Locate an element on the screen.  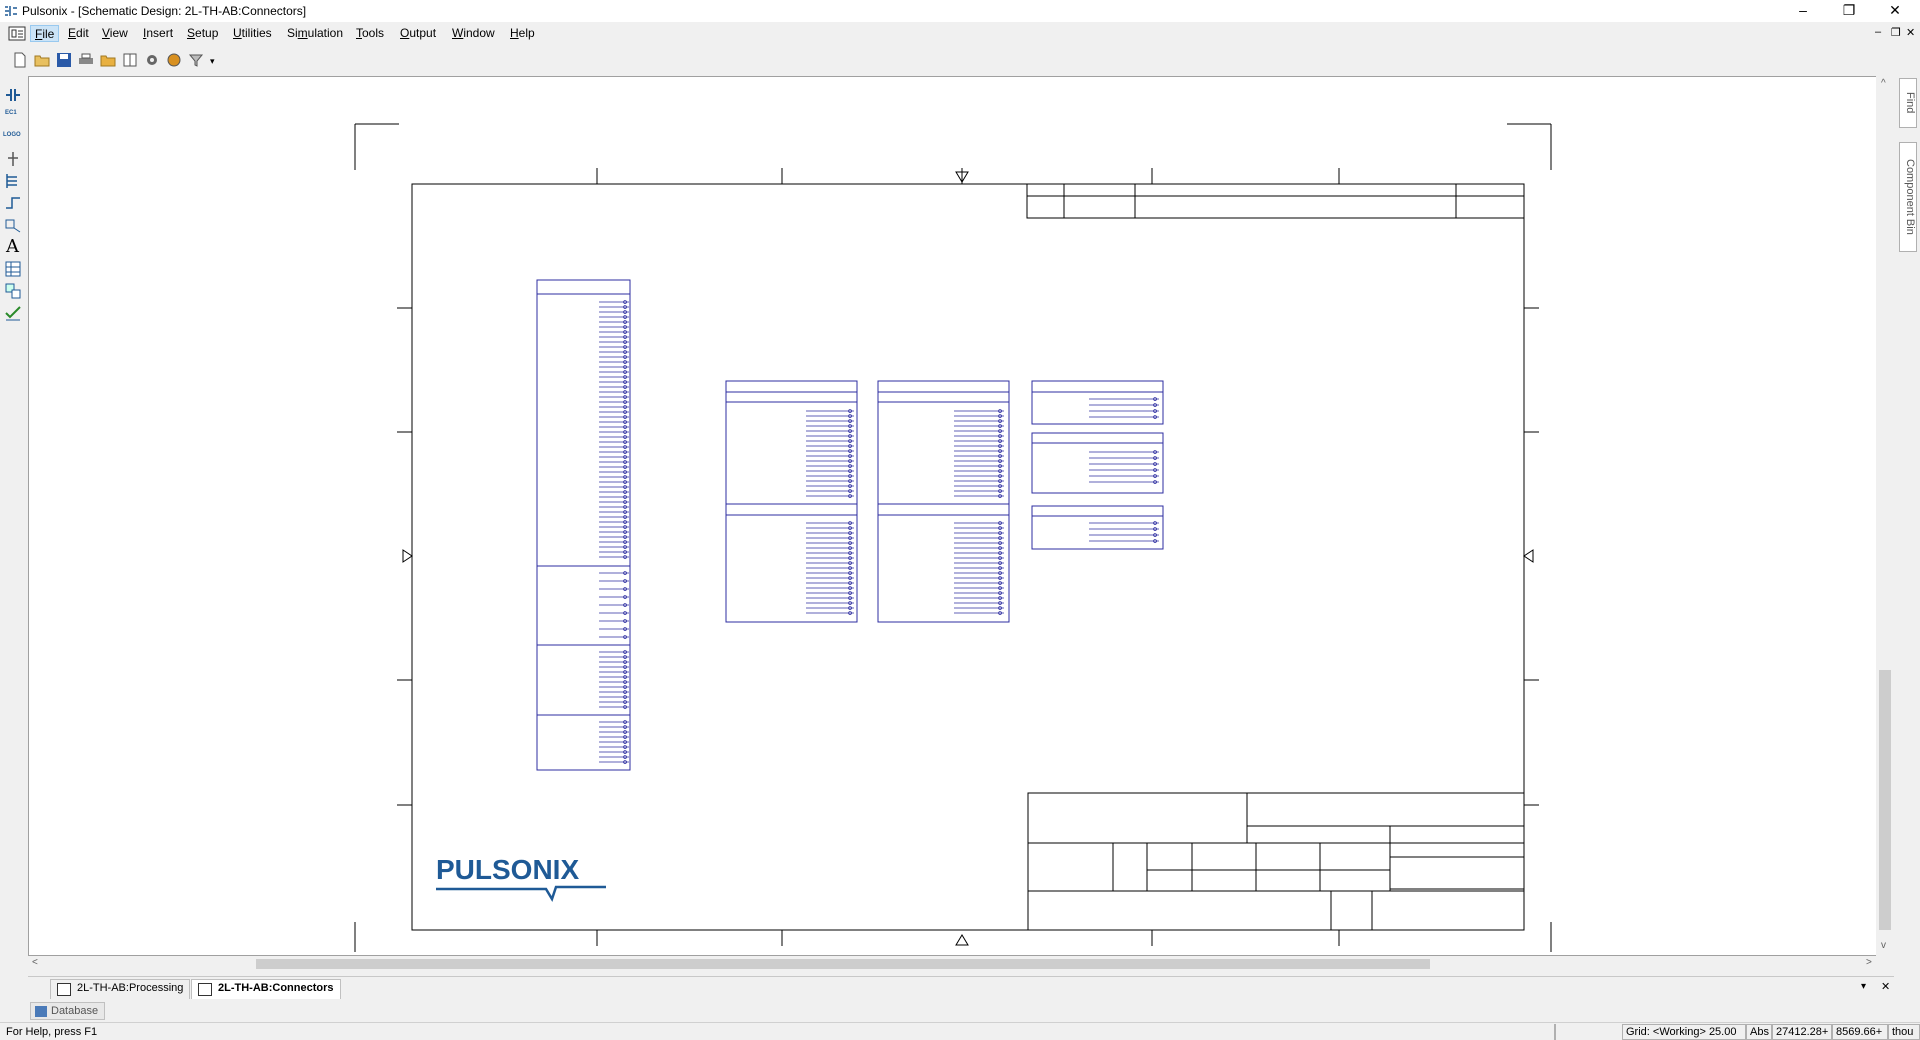
component-bin-tab: Component Bin is located at coordinates (1908, 197).